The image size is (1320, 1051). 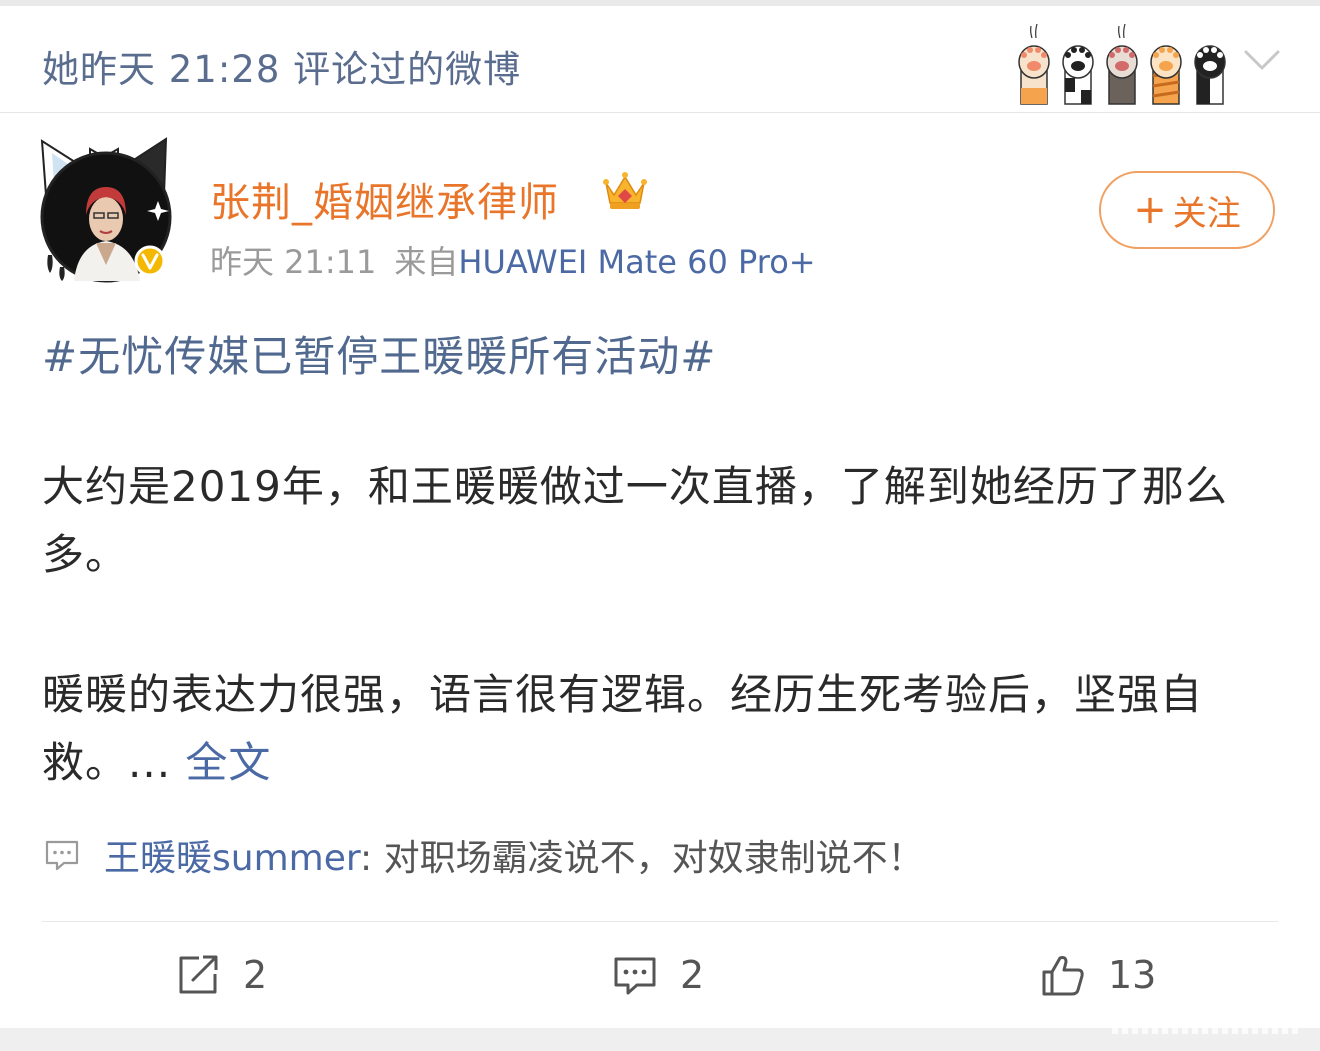 I want to click on quoted-comment-user: 王暖暖summer, so click(x=232, y=858).